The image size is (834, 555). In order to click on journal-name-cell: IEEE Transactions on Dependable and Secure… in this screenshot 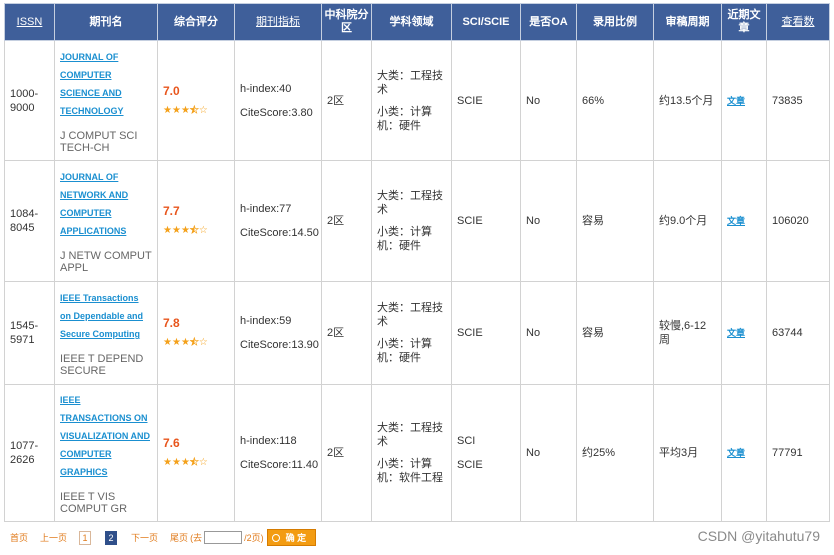, I will do `click(106, 333)`.